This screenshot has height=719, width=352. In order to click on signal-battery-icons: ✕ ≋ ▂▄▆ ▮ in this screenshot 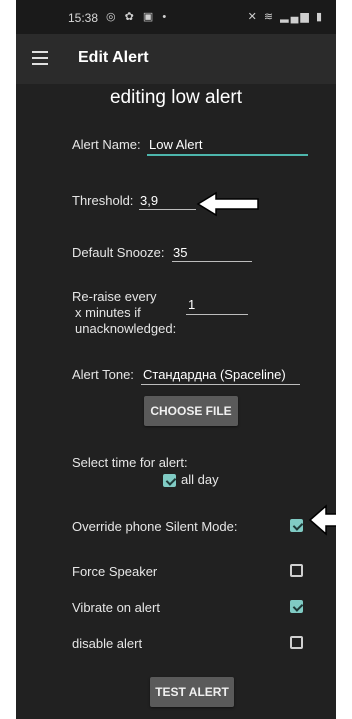, I will do `click(285, 17)`.